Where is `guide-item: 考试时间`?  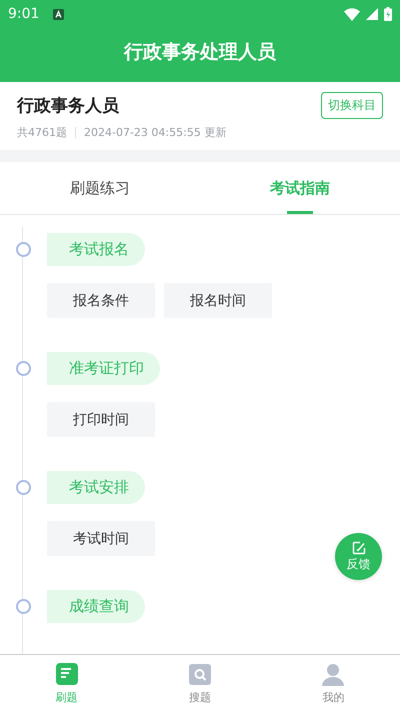 guide-item: 考试时间 is located at coordinates (101, 538).